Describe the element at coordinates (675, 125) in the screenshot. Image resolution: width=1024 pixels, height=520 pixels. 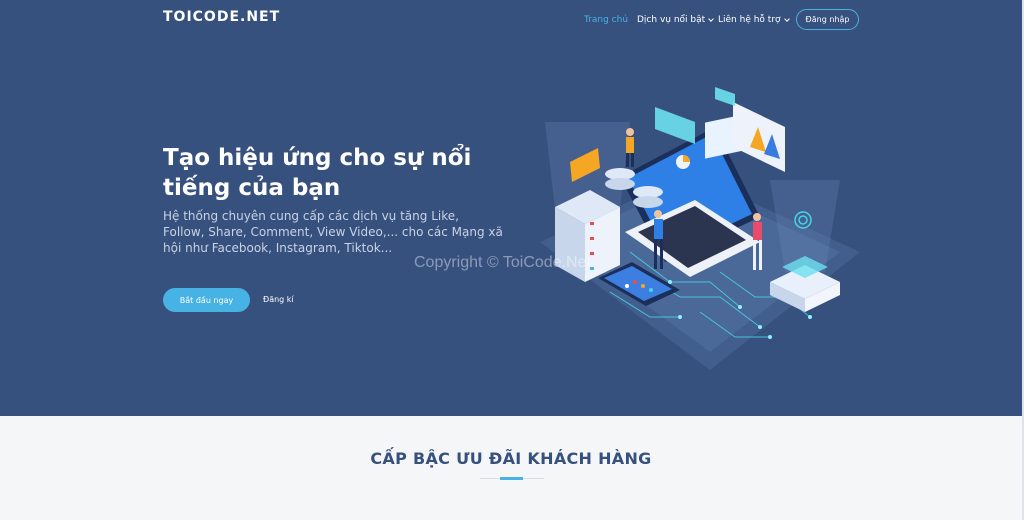
I see `info-panel` at that location.